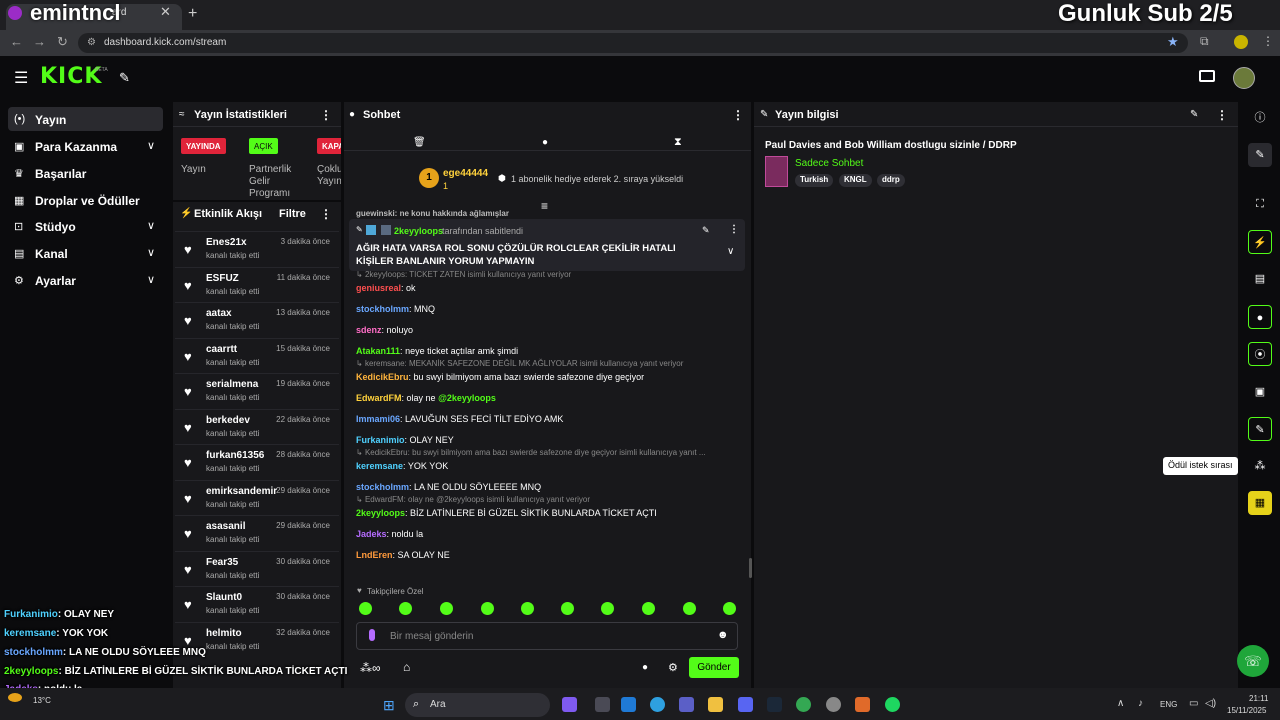 Image resolution: width=1280 pixels, height=720 pixels. What do you see at coordinates (380, 440) in the screenshot?
I see `chat-username: Furkanimio` at bounding box center [380, 440].